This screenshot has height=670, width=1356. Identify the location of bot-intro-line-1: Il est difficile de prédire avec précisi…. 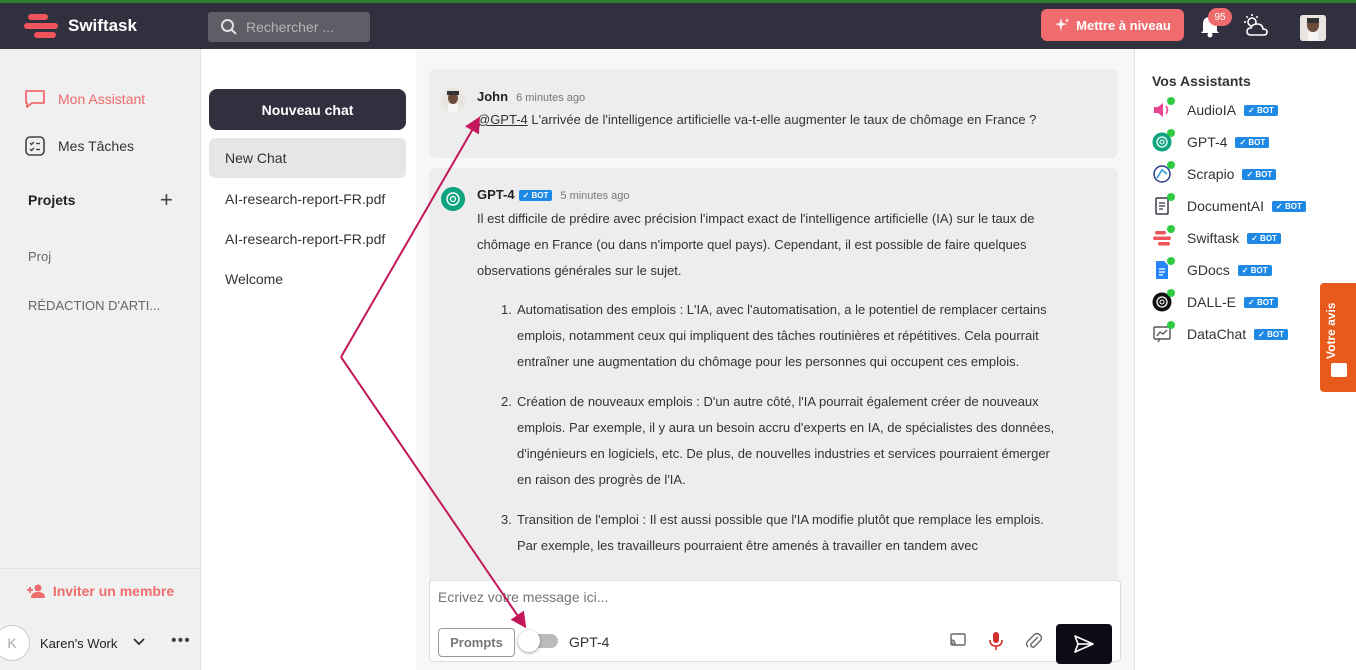
(756, 218).